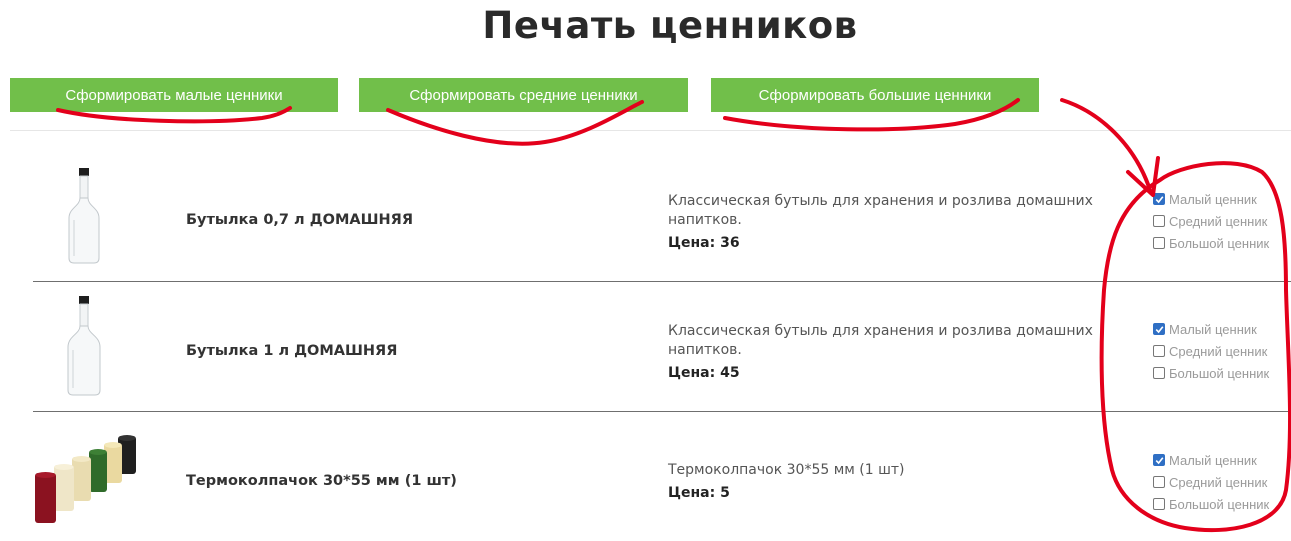 This screenshot has height=541, width=1291. What do you see at coordinates (523, 95) in the screenshot?
I see `generate-medium-tags-button: Сформировать средние ценники` at bounding box center [523, 95].